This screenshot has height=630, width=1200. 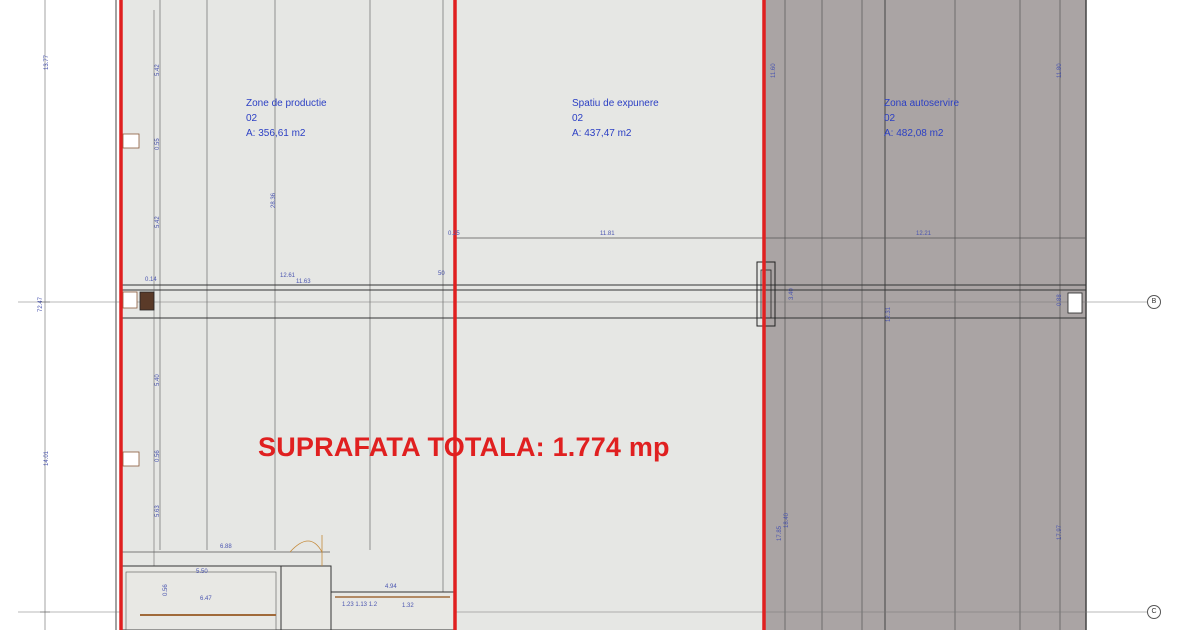 What do you see at coordinates (787, 520) in the screenshot?
I see `dimension-label: 18.40` at bounding box center [787, 520].